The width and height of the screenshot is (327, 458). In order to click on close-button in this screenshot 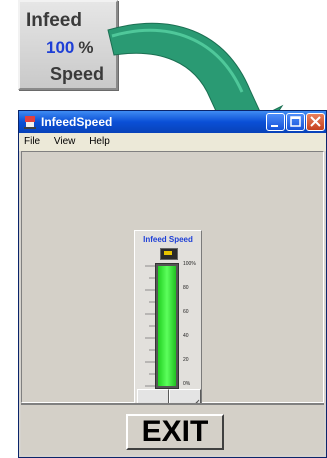, I will do `click(315, 122)`.